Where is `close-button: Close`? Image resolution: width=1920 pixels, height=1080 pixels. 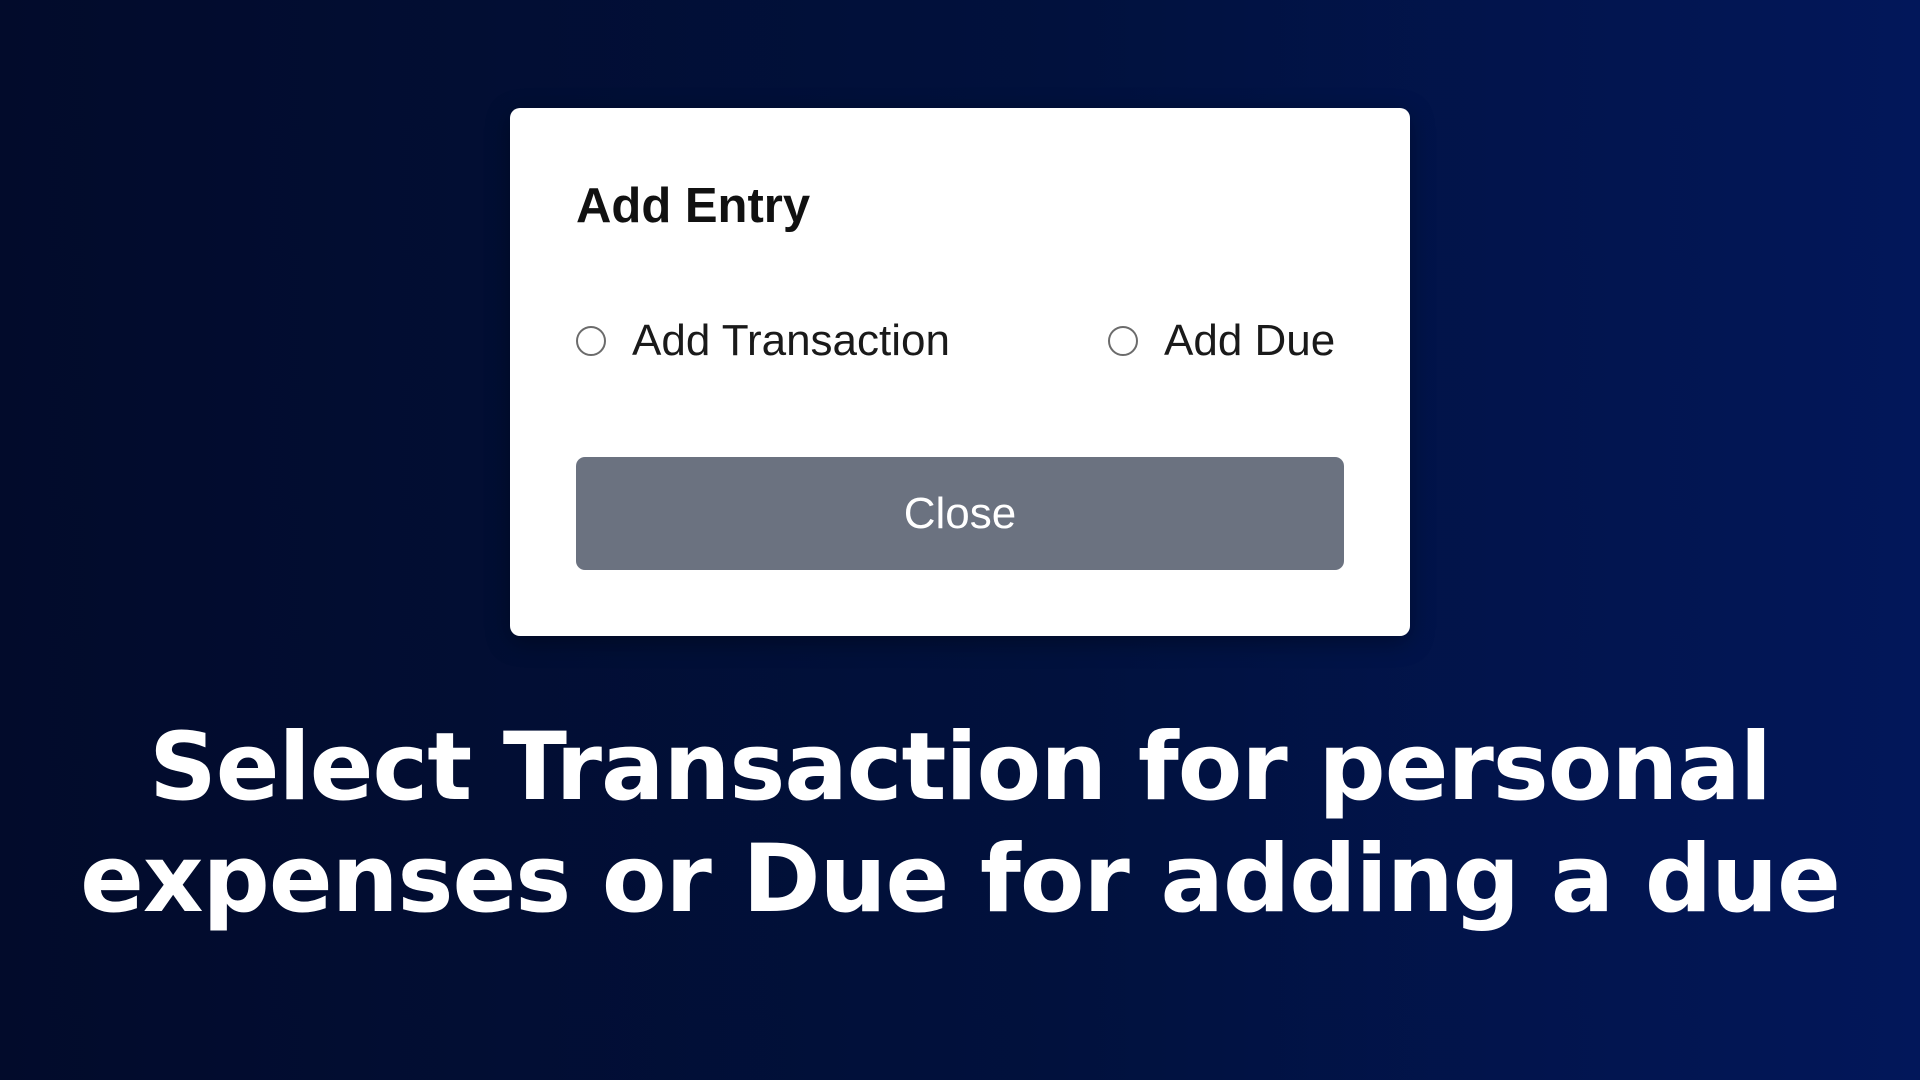
close-button: Close is located at coordinates (960, 513).